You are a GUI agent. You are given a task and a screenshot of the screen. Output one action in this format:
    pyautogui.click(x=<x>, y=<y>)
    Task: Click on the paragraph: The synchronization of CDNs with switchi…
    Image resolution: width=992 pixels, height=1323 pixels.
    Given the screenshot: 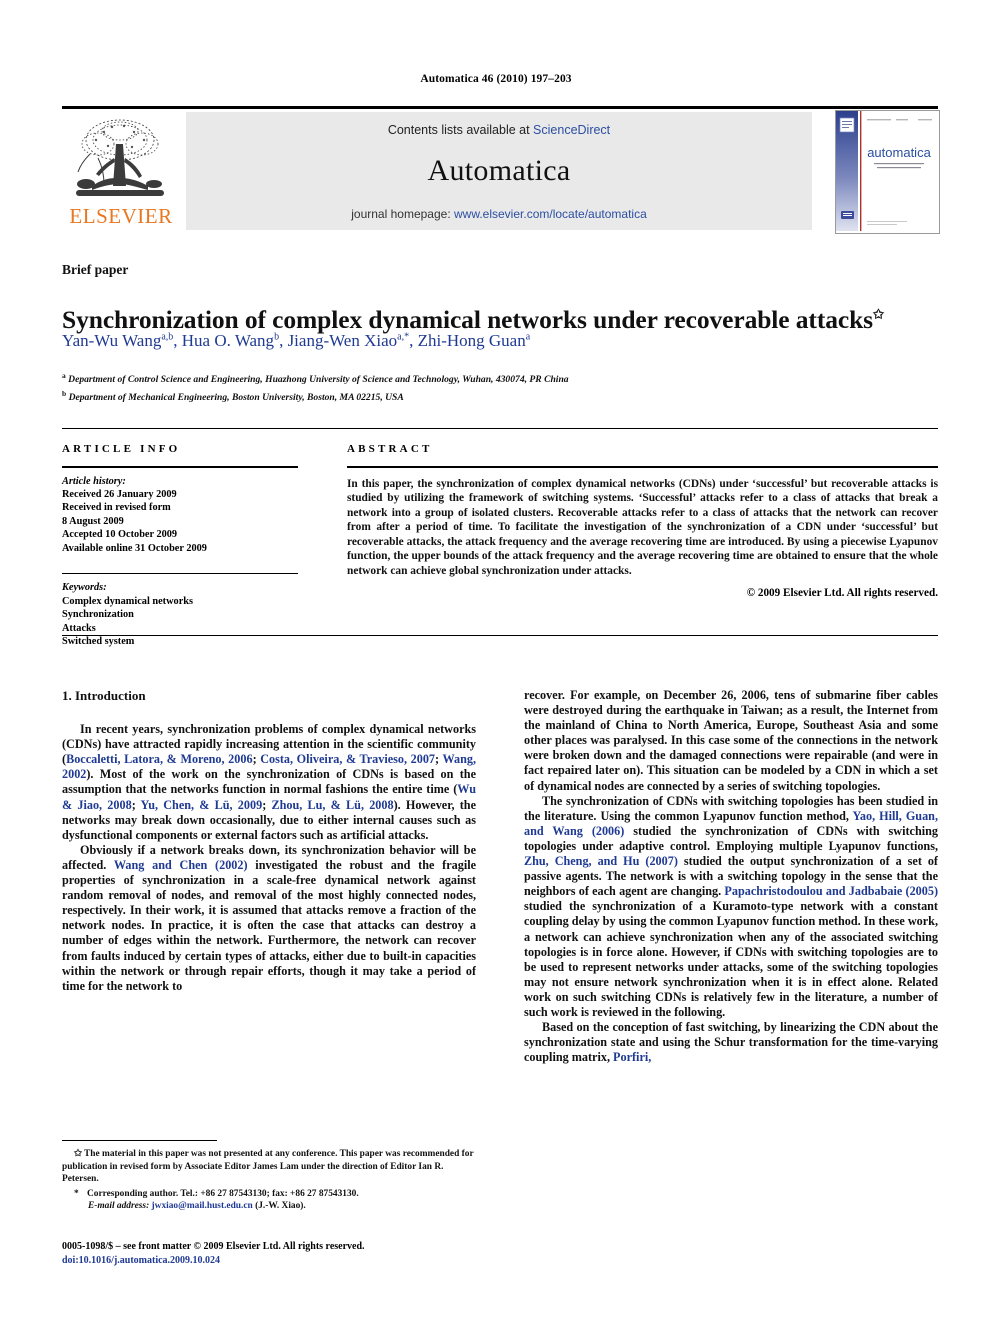 What is the action you would take?
    pyautogui.click(x=731, y=906)
    